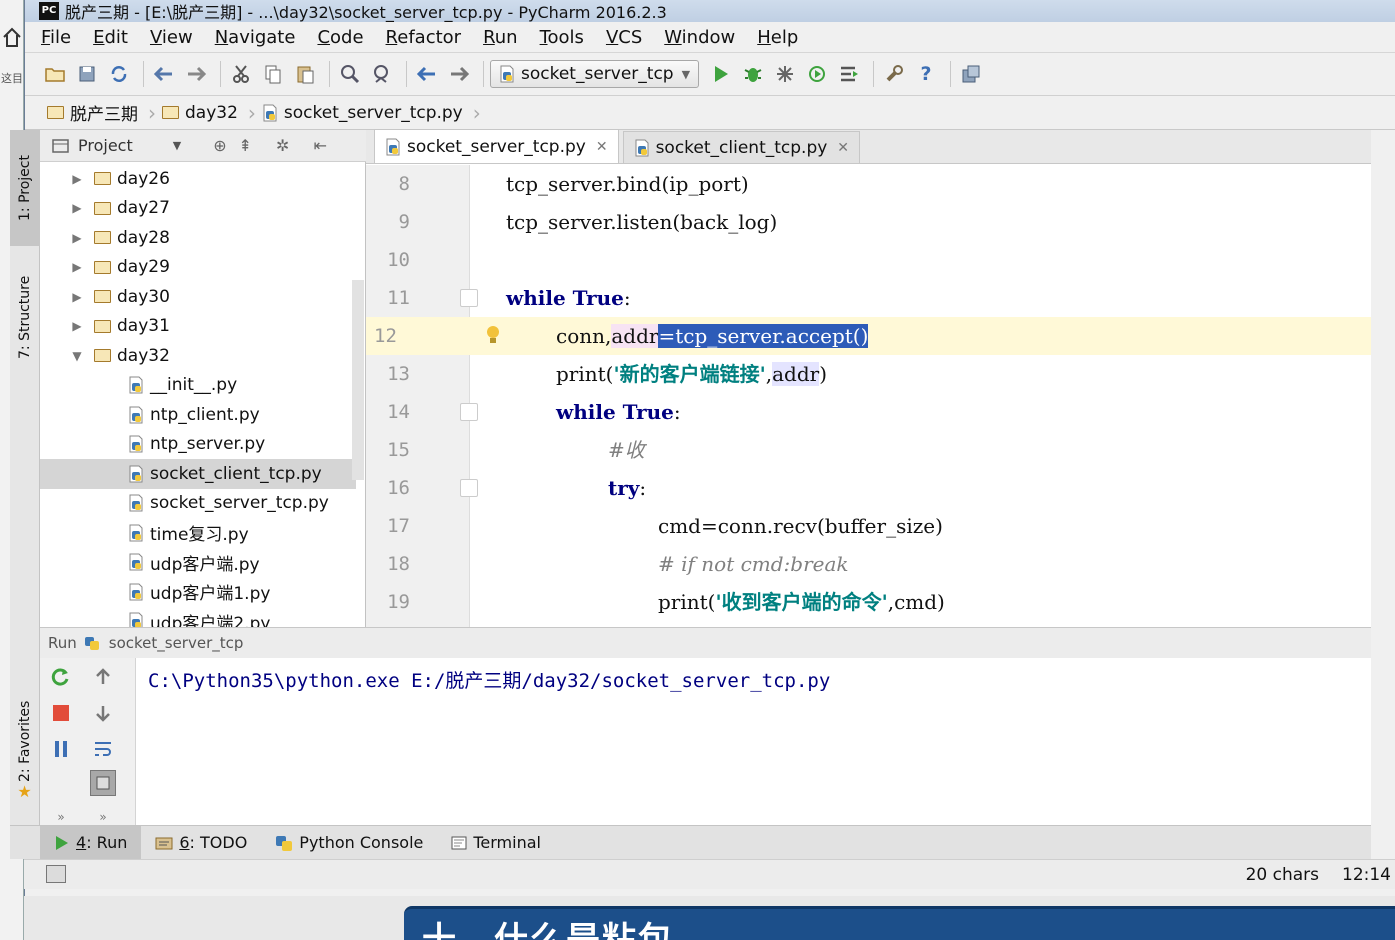 The width and height of the screenshot is (1395, 940). What do you see at coordinates (25, 317) in the screenshot?
I see `tool-tab-structure: 7: Structure` at bounding box center [25, 317].